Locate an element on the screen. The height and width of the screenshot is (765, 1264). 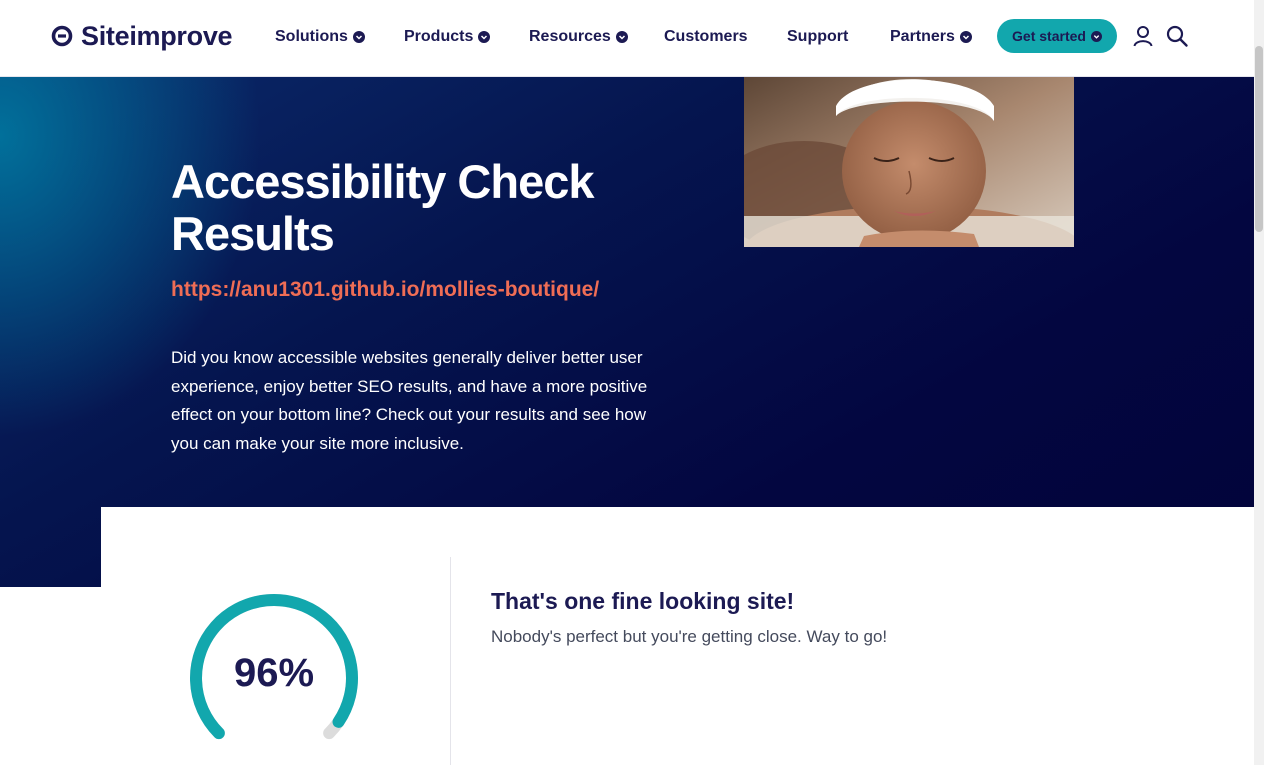
result-title: That's one fine looking site! is located at coordinates (643, 601).